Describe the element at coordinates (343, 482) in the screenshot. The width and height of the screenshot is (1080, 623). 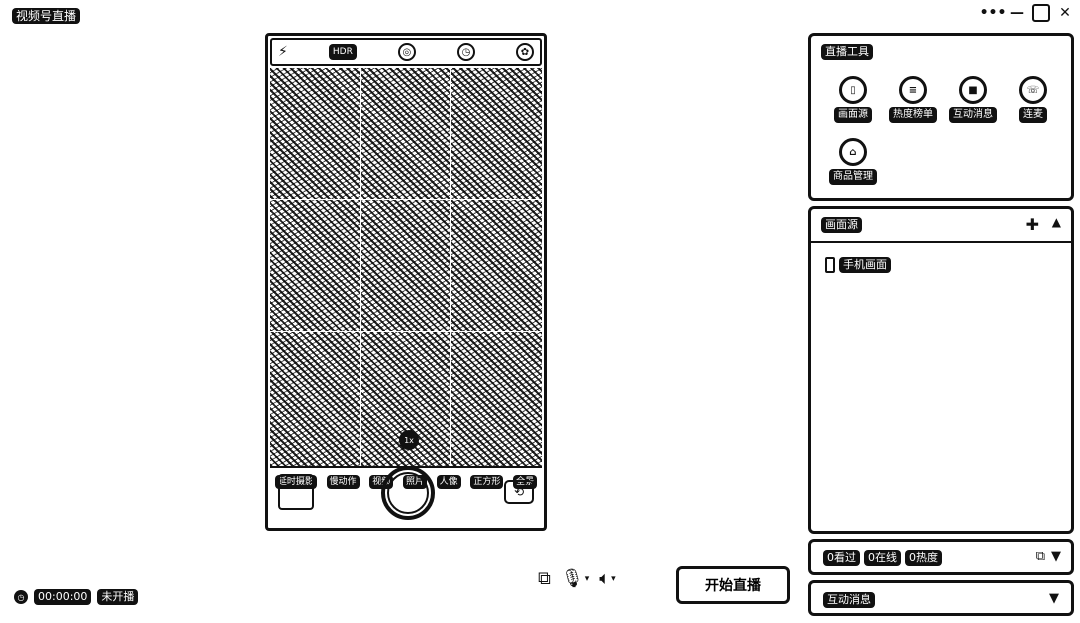
I see `mode-slowmo: 慢动作` at that location.